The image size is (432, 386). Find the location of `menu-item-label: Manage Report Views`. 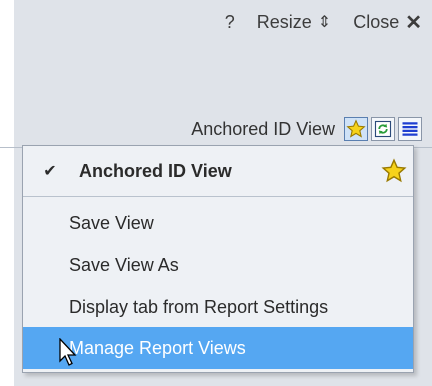

menu-item-label: Manage Report Views is located at coordinates (157, 347).